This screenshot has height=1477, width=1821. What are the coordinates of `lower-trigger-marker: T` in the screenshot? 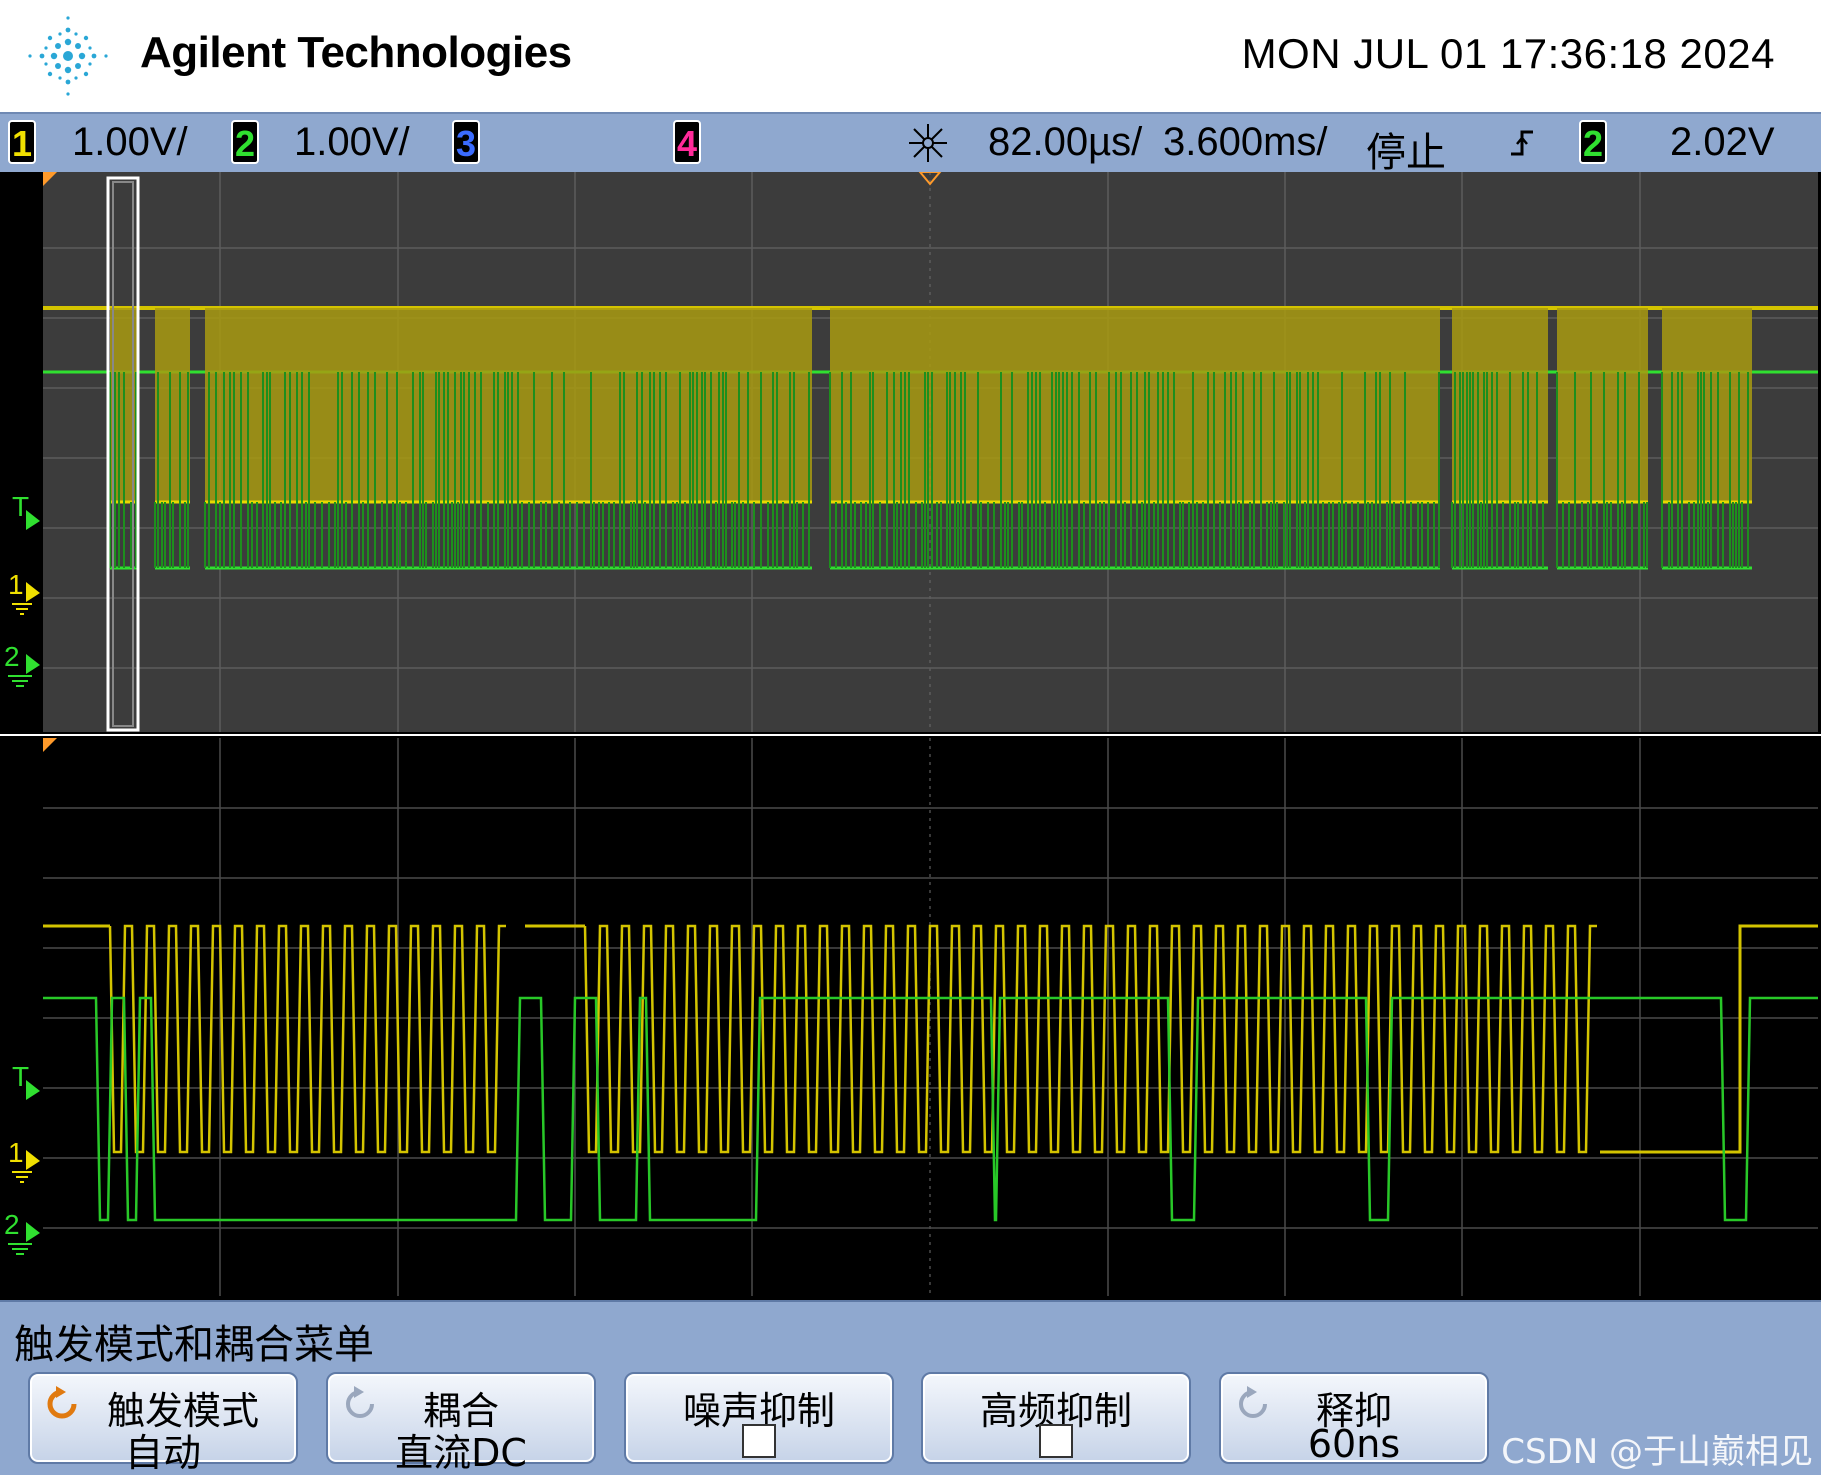 It's located at (26, 1080).